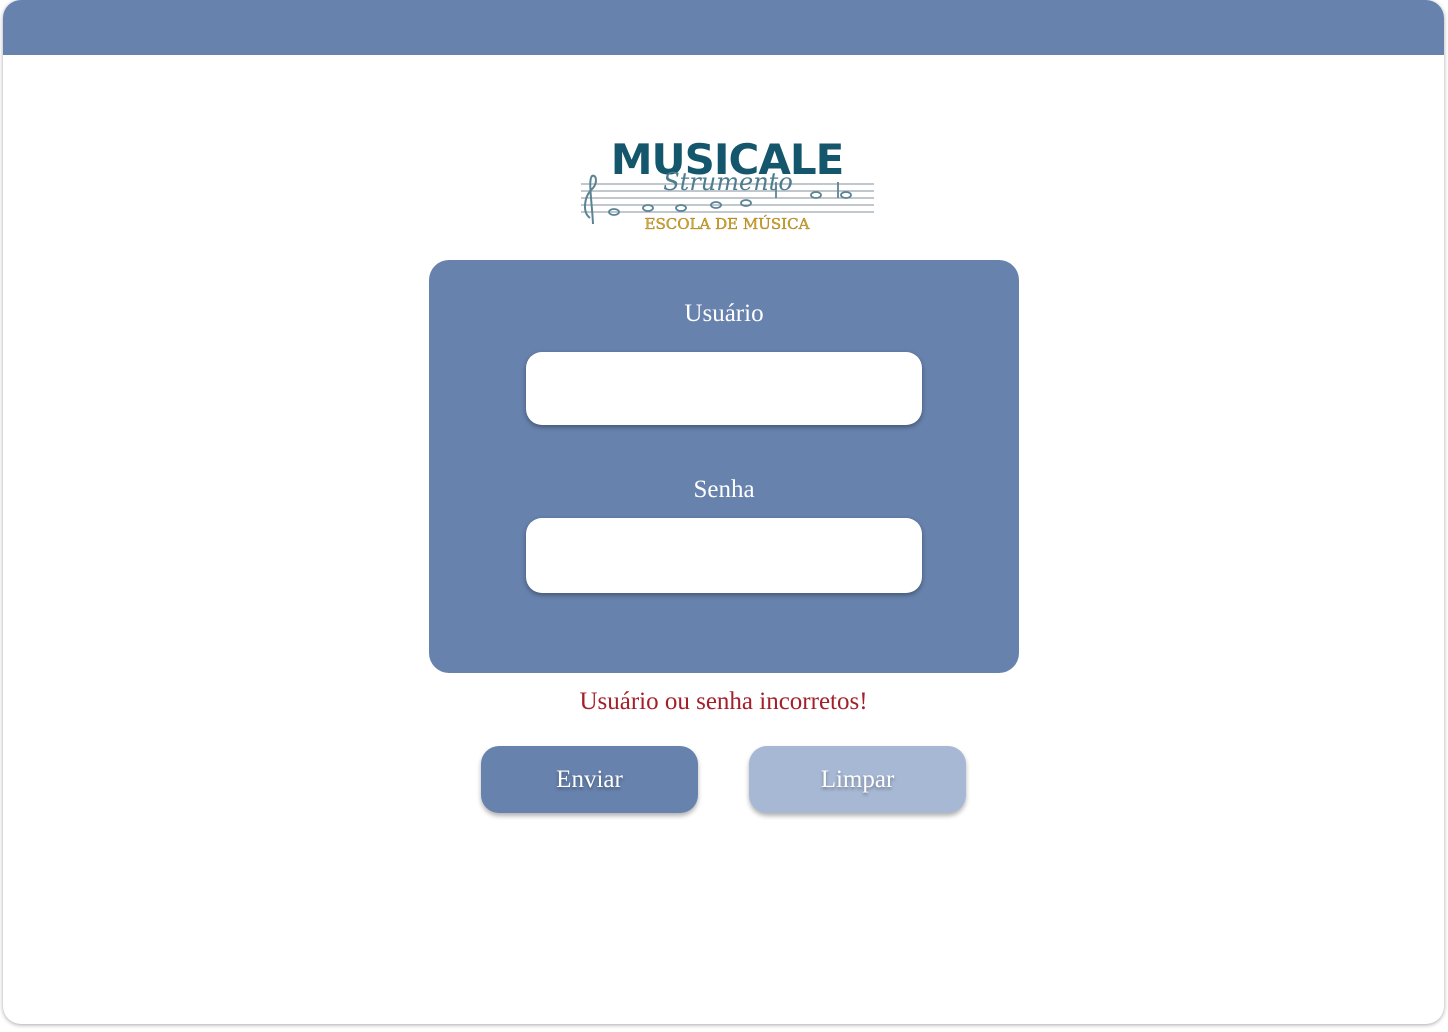 This screenshot has width=1448, height=1032. What do you see at coordinates (723, 27) in the screenshot?
I see `top-bar` at bounding box center [723, 27].